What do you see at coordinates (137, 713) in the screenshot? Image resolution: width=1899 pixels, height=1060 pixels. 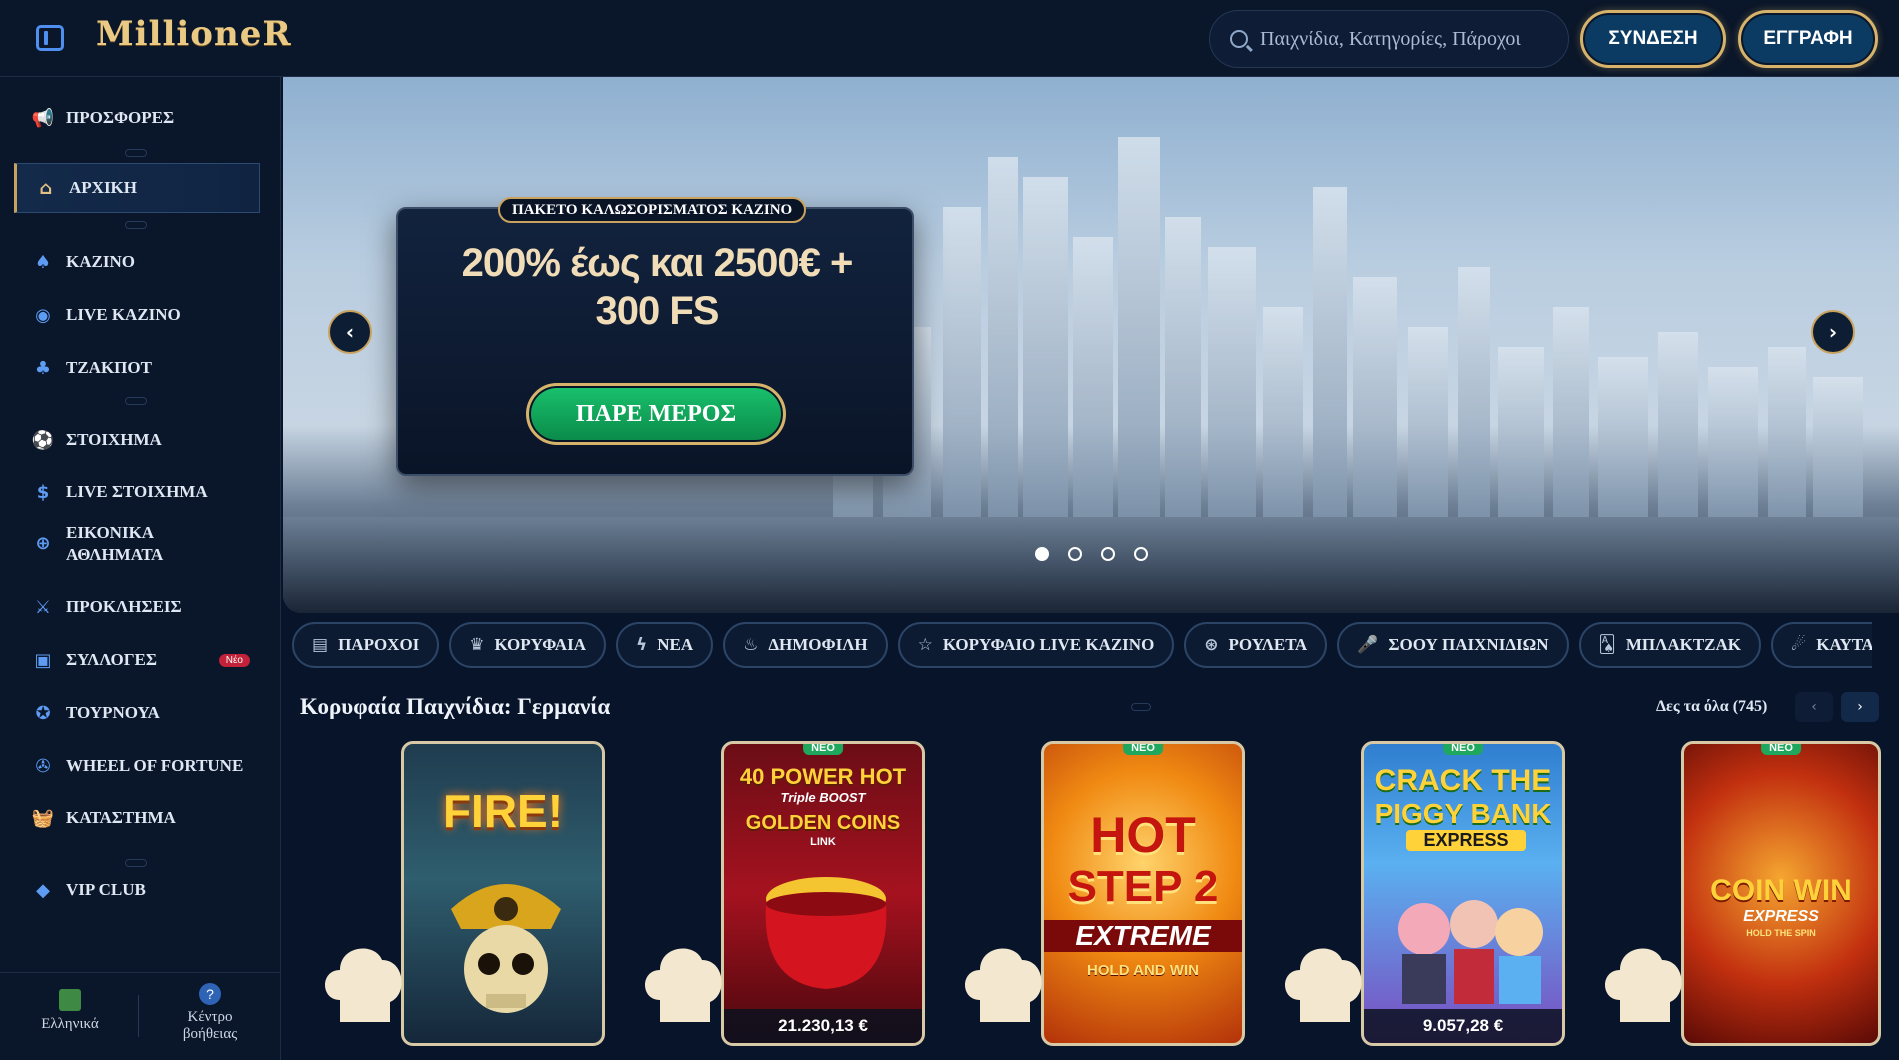 I see `sidebar-item-tournaments: ✪ ΤΟΥΡΝΟΥΑ` at bounding box center [137, 713].